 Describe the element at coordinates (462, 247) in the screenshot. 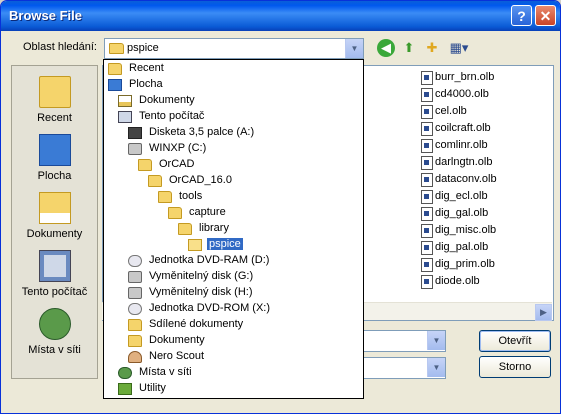

I see `file-name: dig_pal.olb` at that location.